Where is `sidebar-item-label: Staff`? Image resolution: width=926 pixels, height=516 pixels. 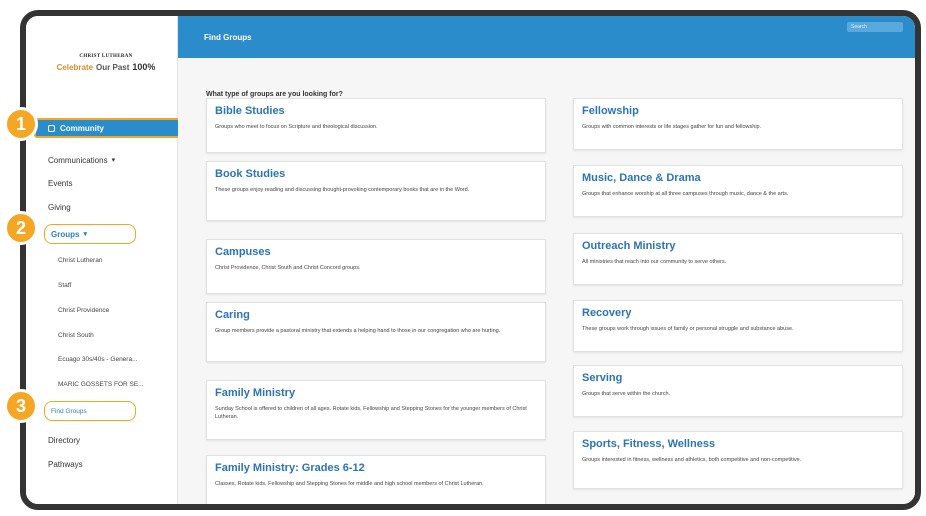
sidebar-item-label: Staff is located at coordinates (65, 285).